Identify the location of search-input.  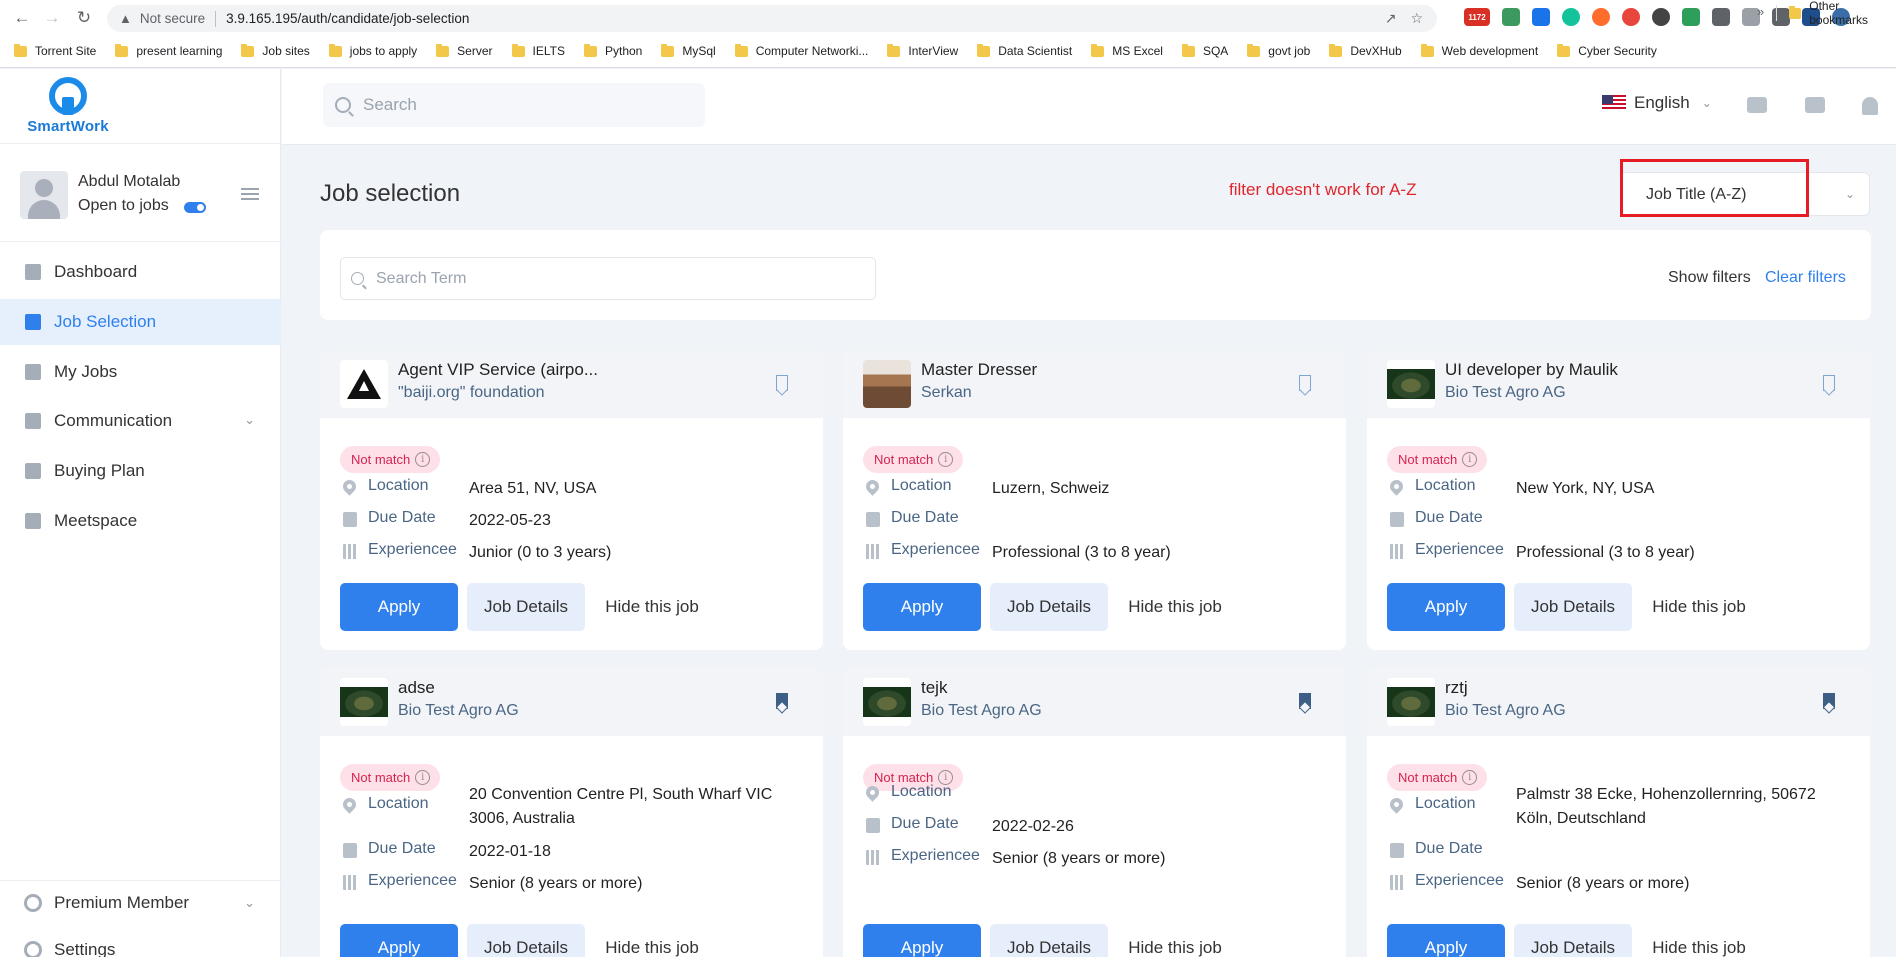
(523, 105).